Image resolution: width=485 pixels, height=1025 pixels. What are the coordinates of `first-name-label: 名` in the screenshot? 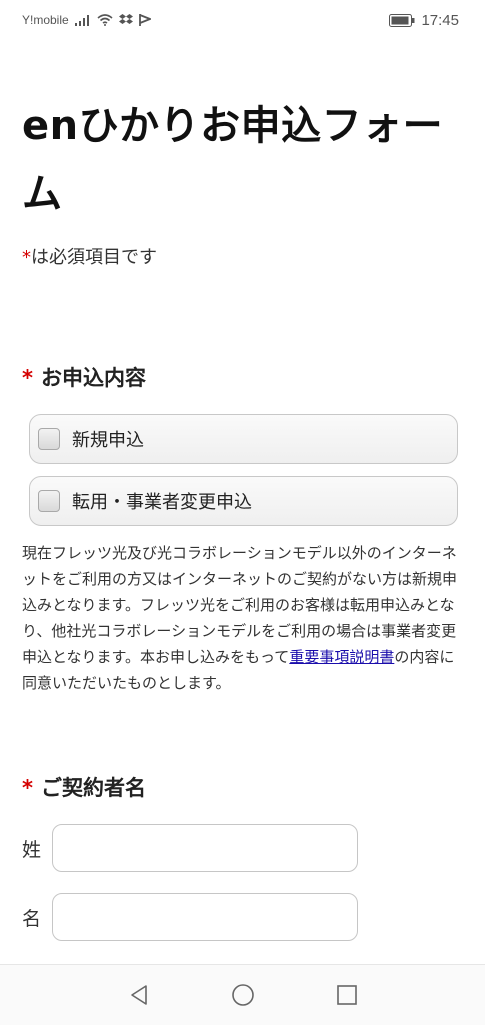 It's located at (32, 918).